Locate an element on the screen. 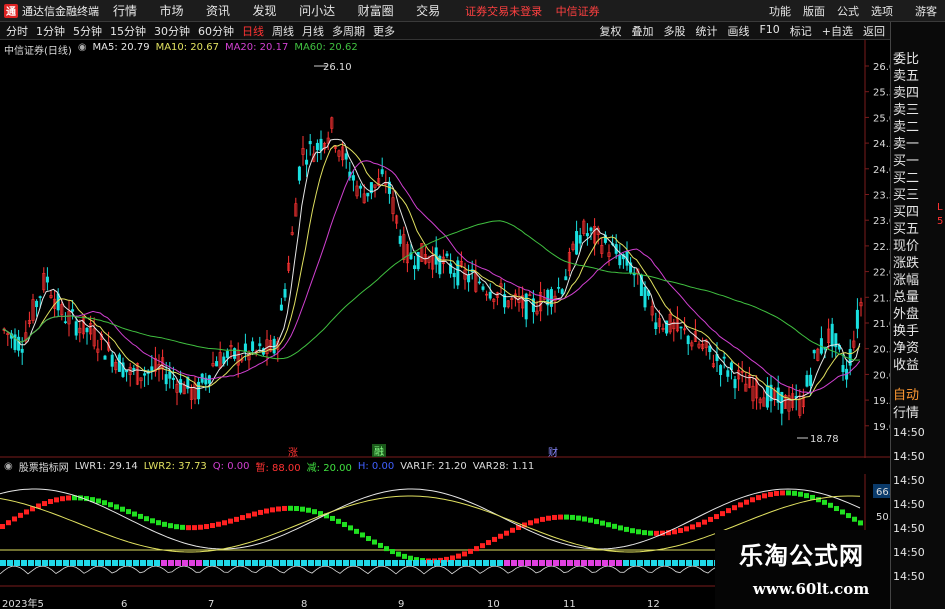 This screenshot has height=609, width=945. event-margin: 融 is located at coordinates (379, 452).